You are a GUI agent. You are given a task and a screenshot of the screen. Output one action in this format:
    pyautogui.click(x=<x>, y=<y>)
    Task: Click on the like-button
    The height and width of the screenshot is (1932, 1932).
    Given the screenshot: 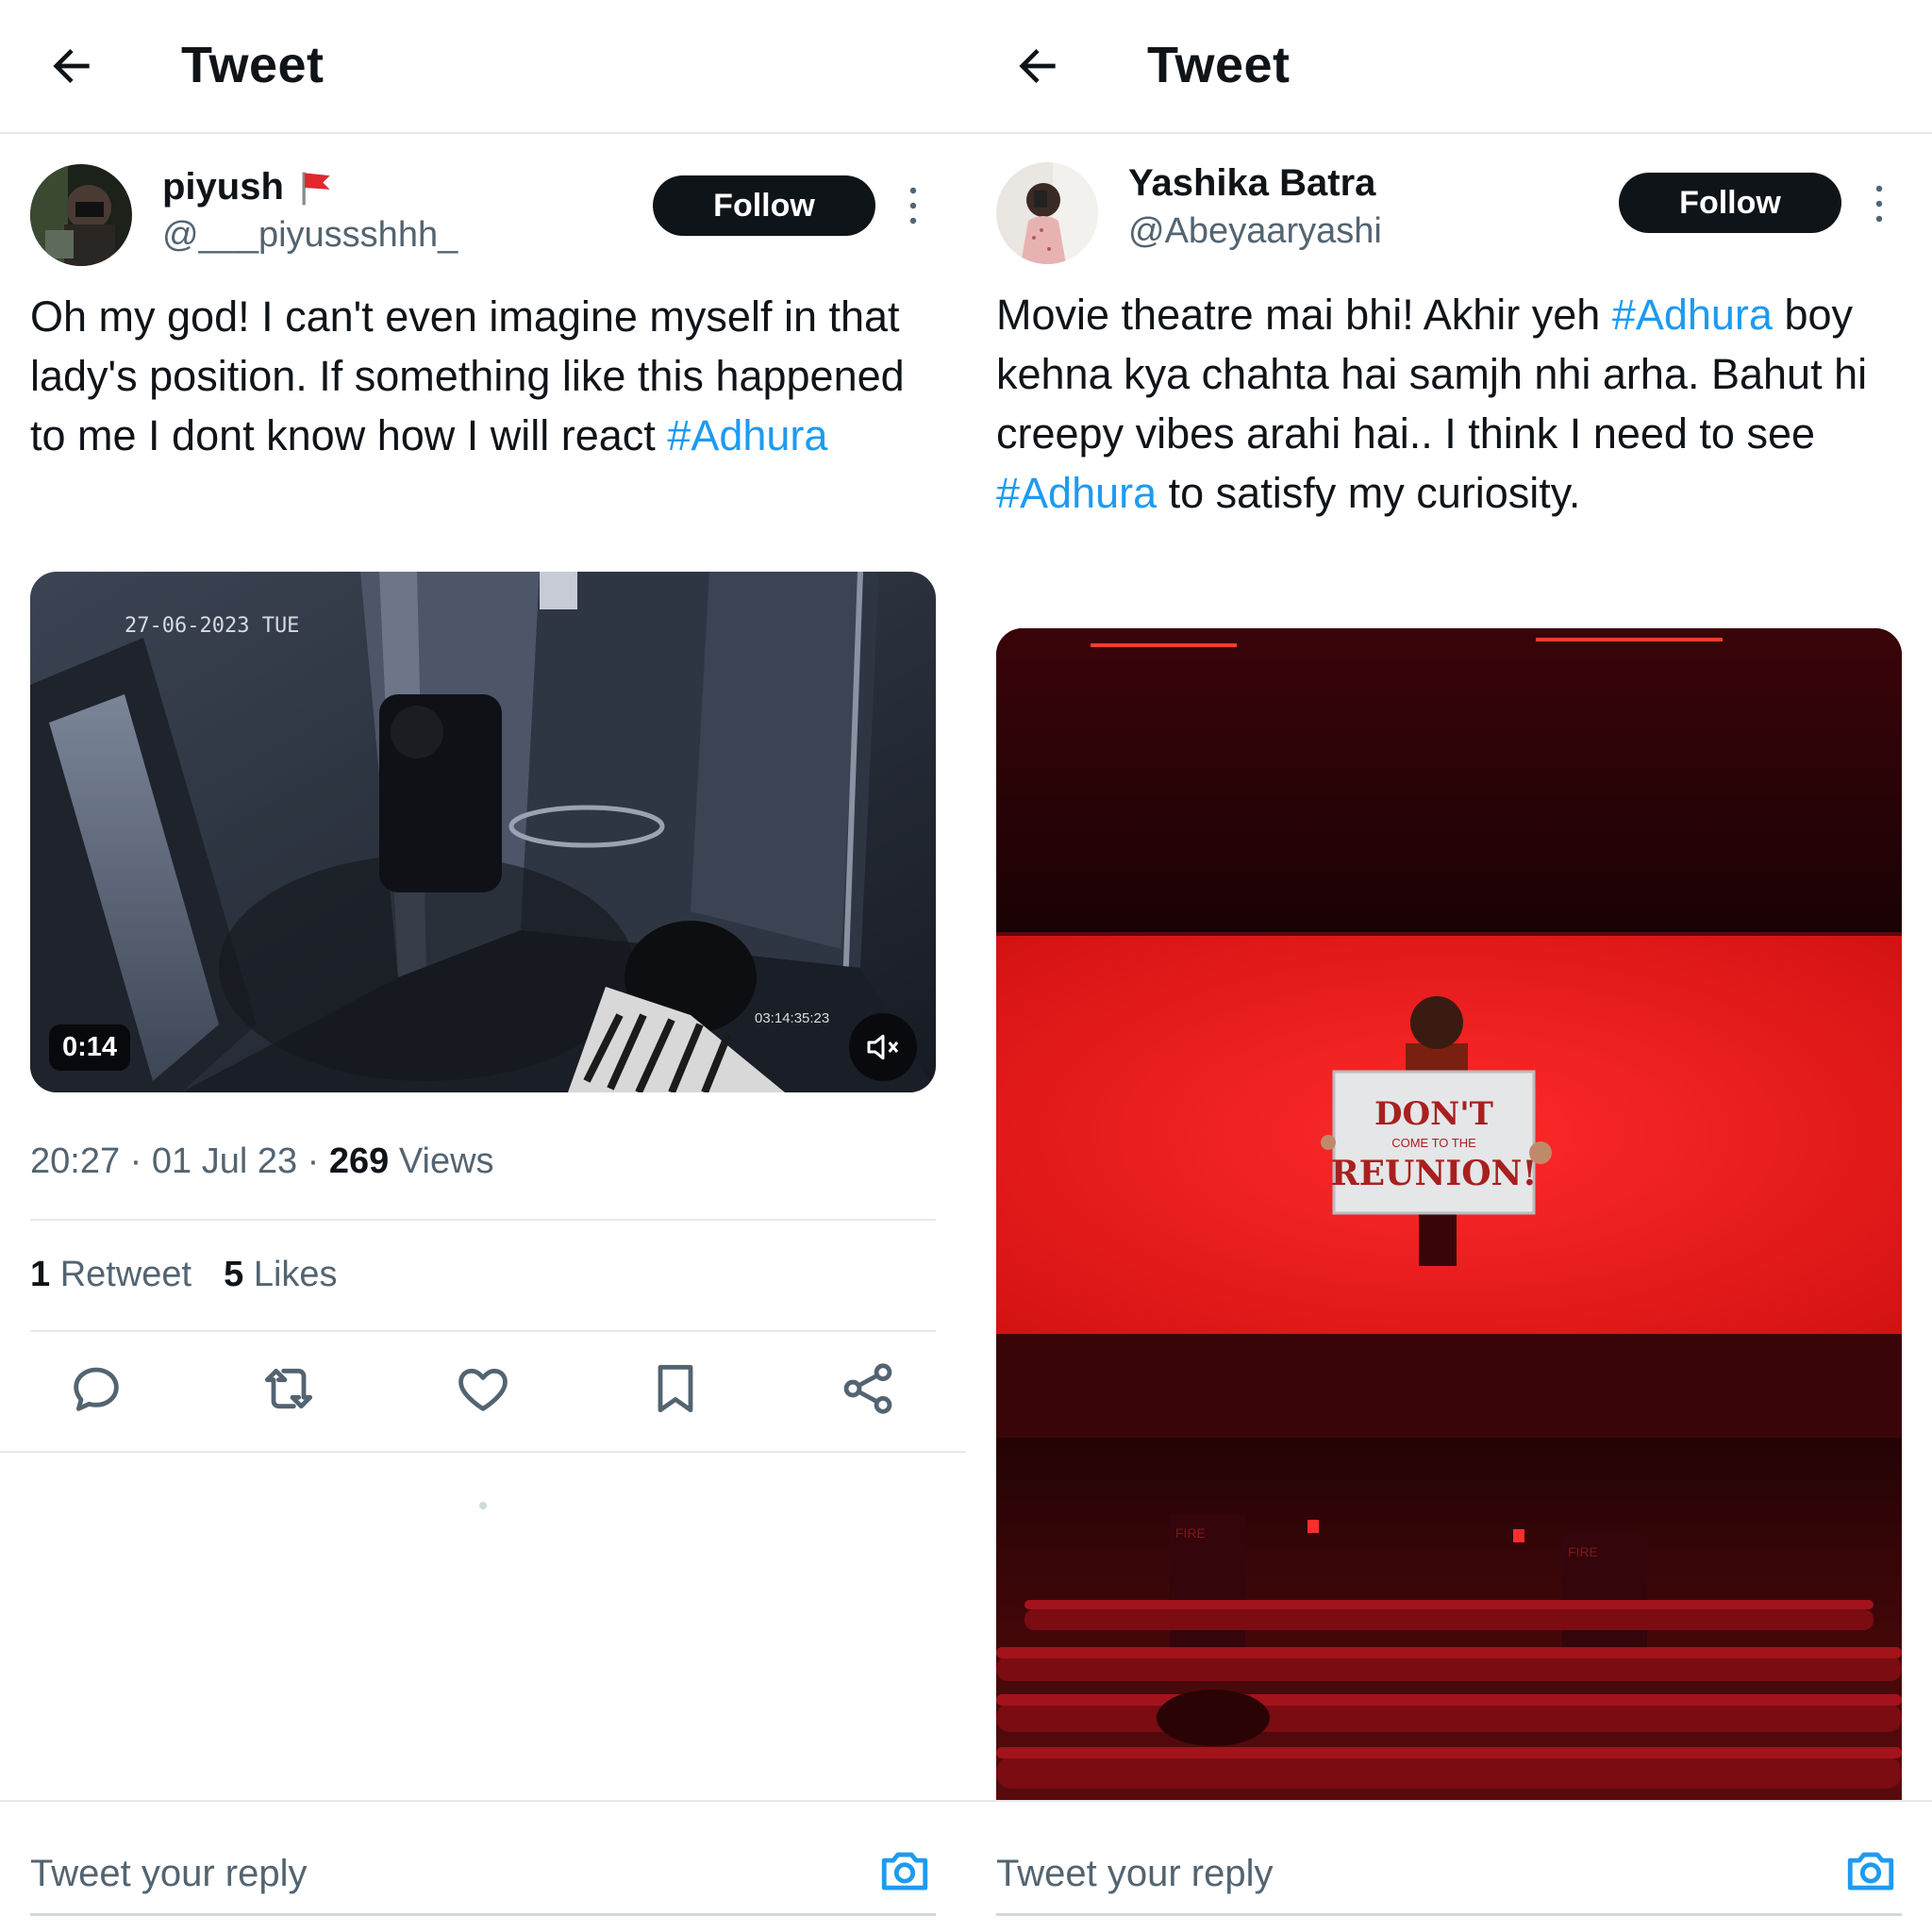 What is the action you would take?
    pyautogui.click(x=483, y=1388)
    